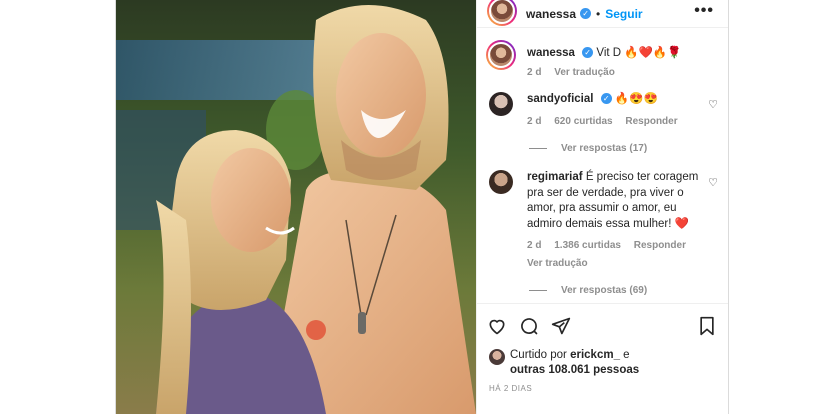  I want to click on comment-text: 🔥😍😍, so click(636, 99).